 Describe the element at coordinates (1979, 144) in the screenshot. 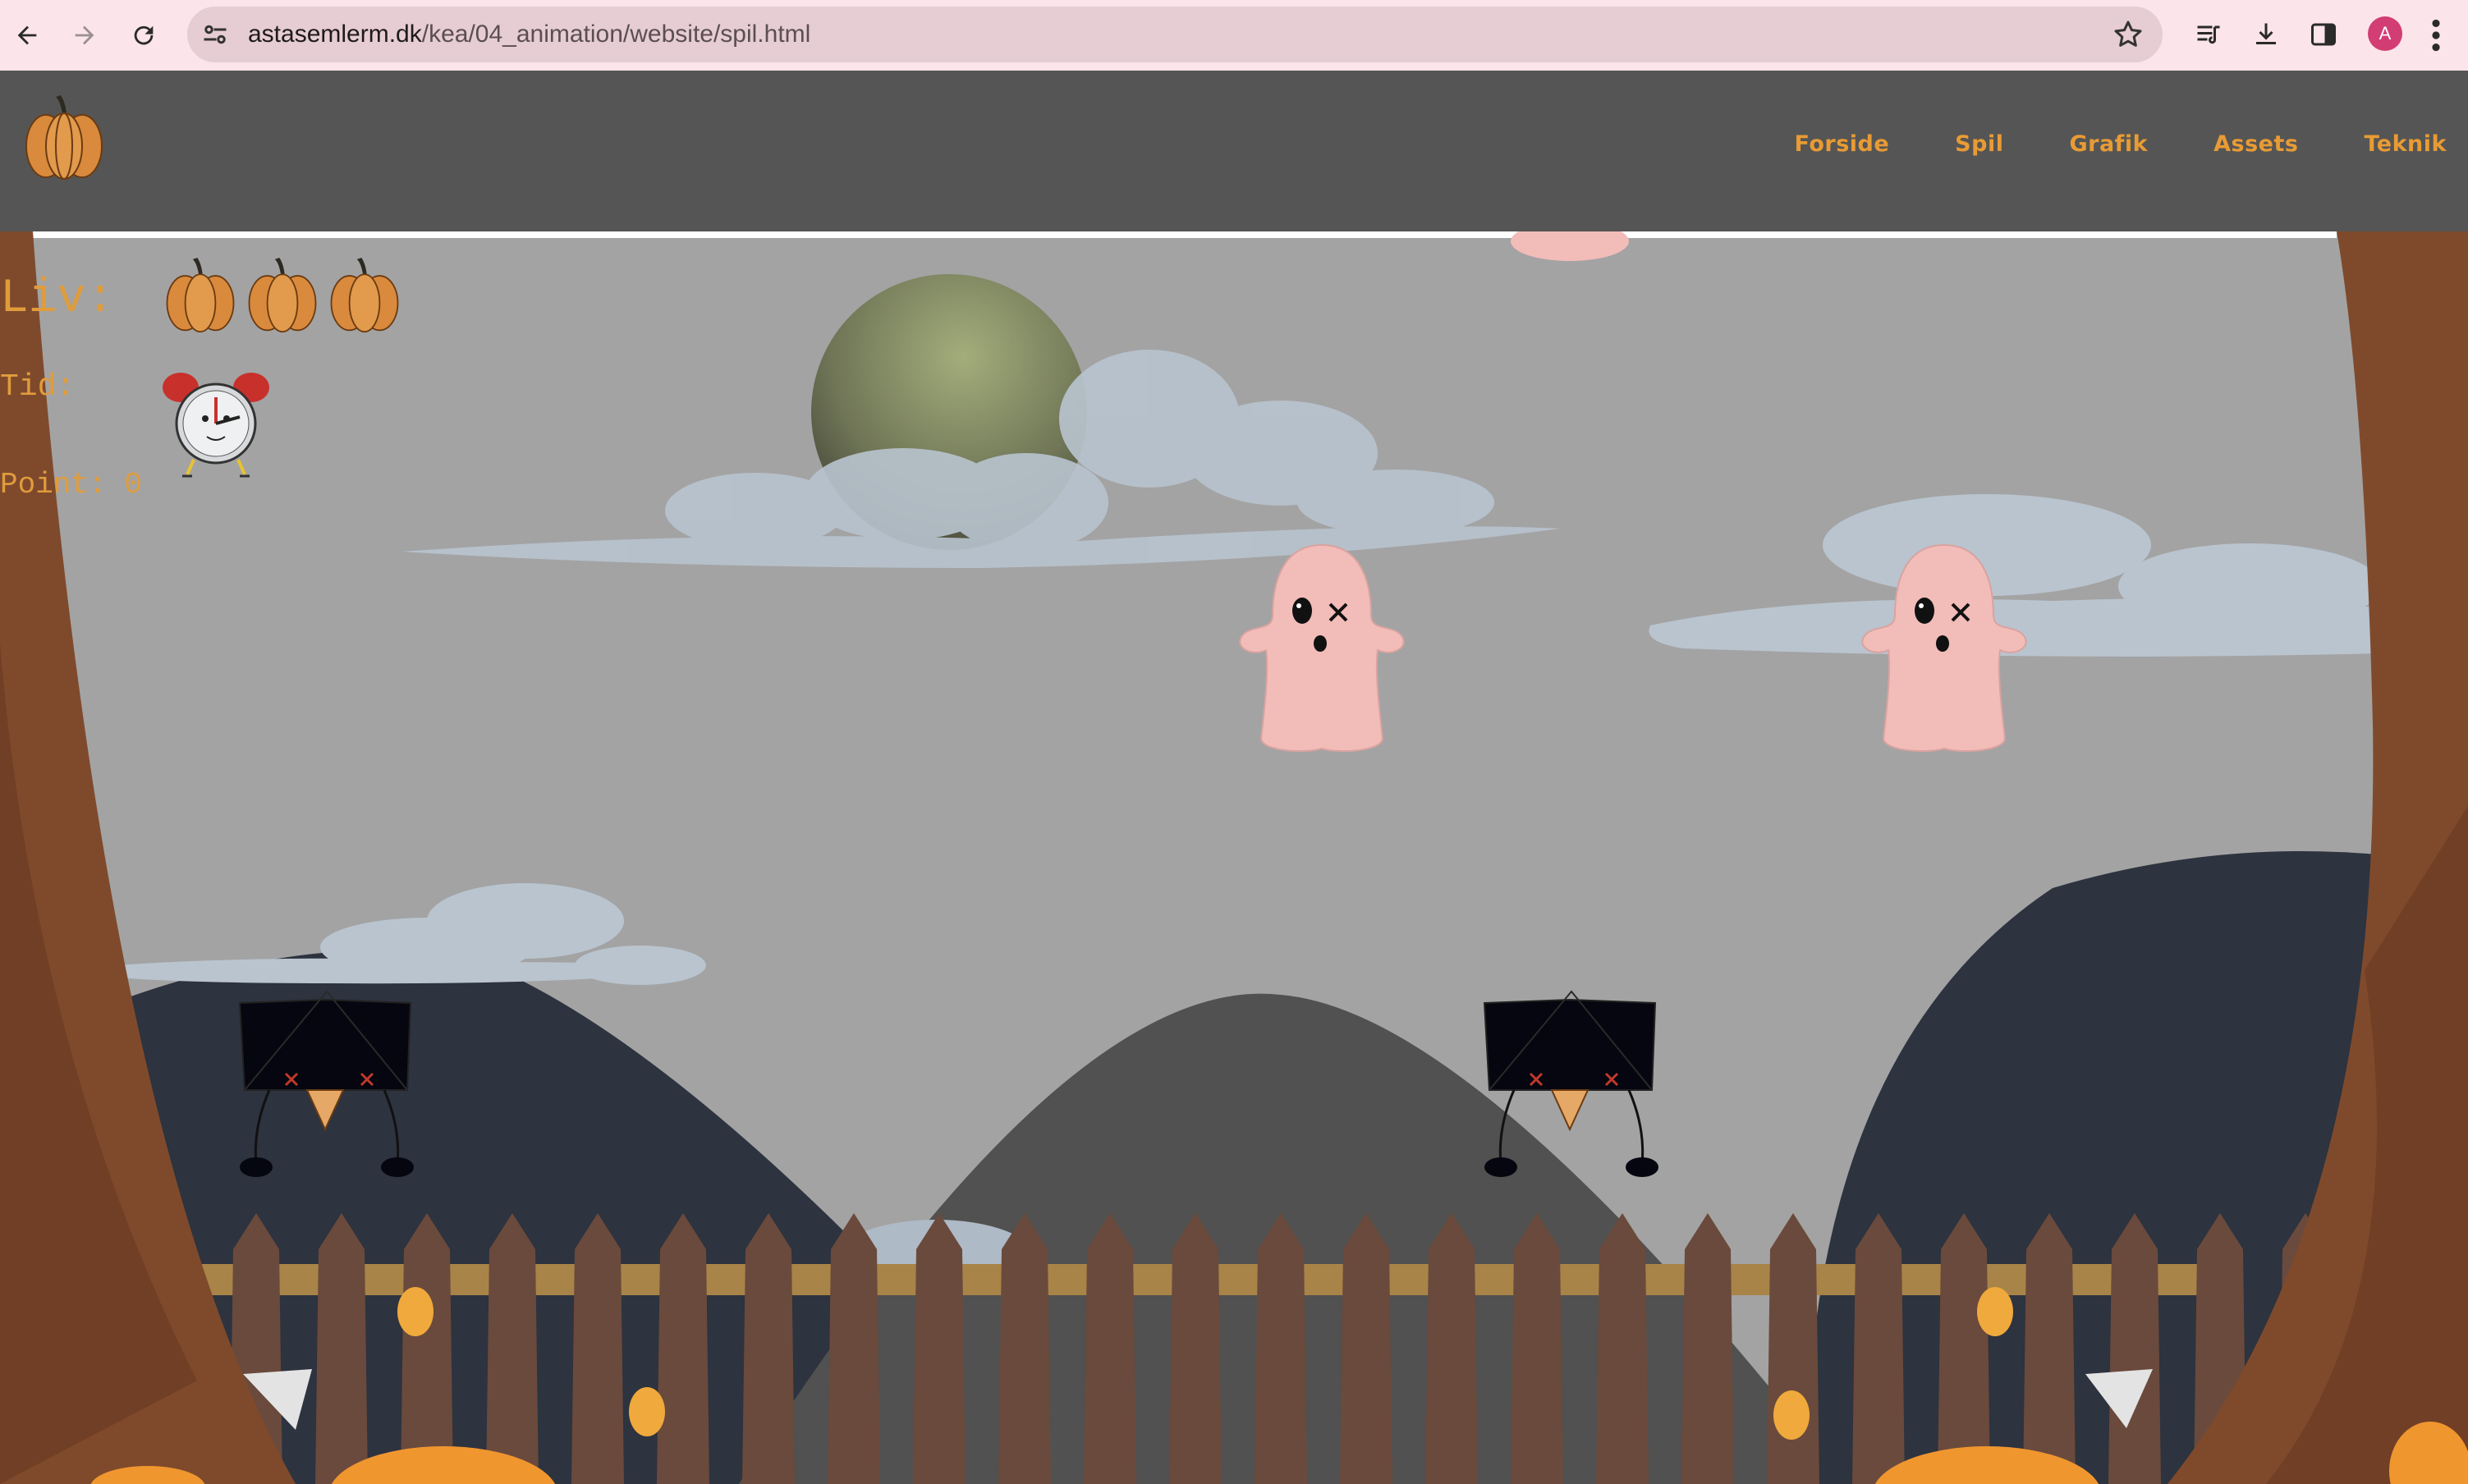

I see `nav-link-spil: Spil` at that location.